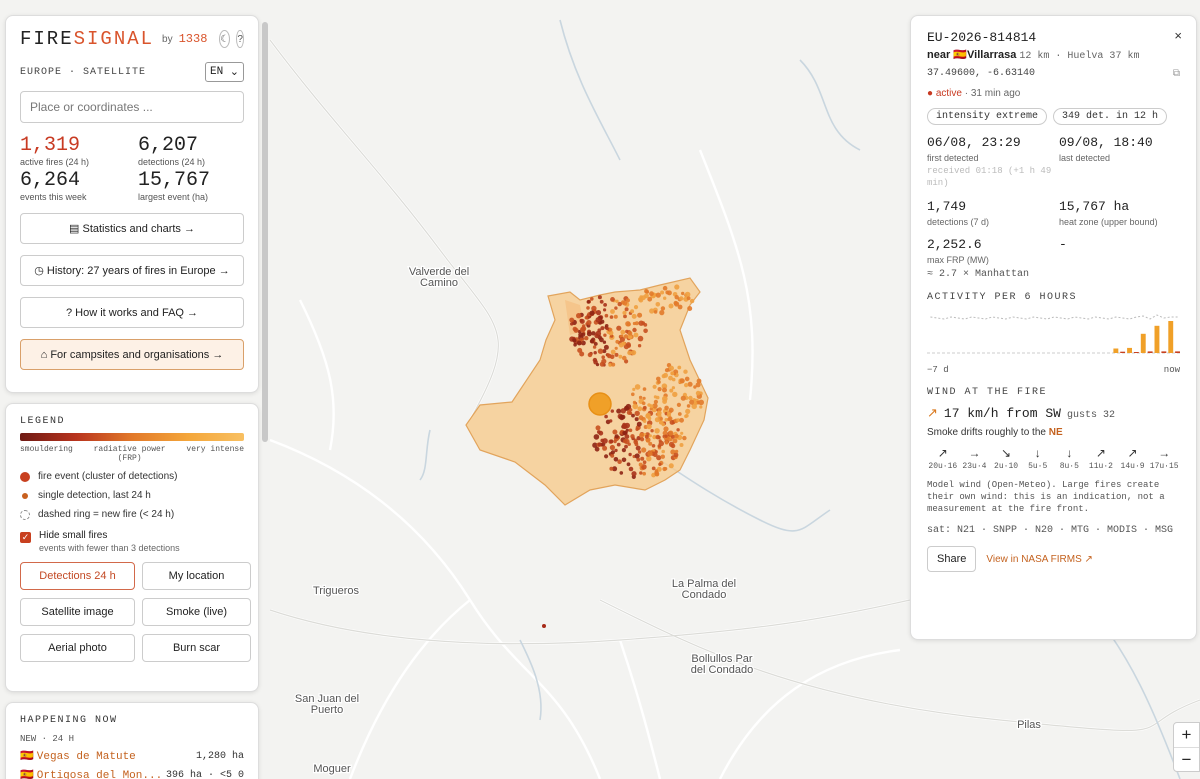  I want to click on copy-icon: ⧉, so click(1176, 73).